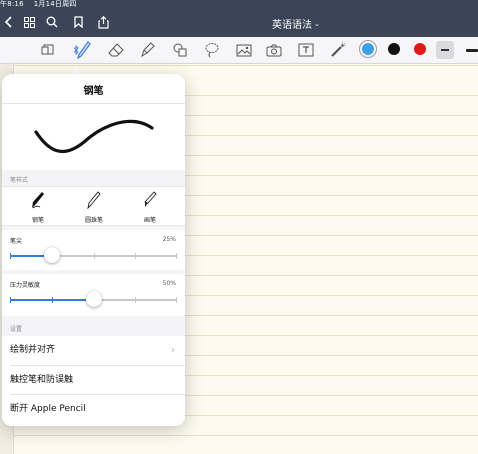 The height and width of the screenshot is (454, 478). What do you see at coordinates (9, 22) in the screenshot?
I see `back-icon` at bounding box center [9, 22].